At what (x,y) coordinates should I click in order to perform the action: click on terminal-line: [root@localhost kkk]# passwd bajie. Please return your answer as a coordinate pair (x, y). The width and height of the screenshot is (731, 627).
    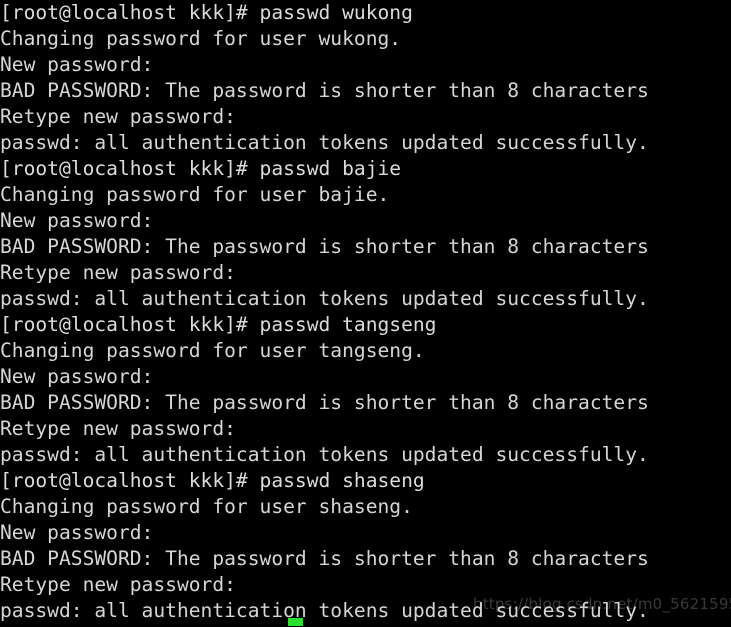
    Looking at the image, I should click on (201, 168).